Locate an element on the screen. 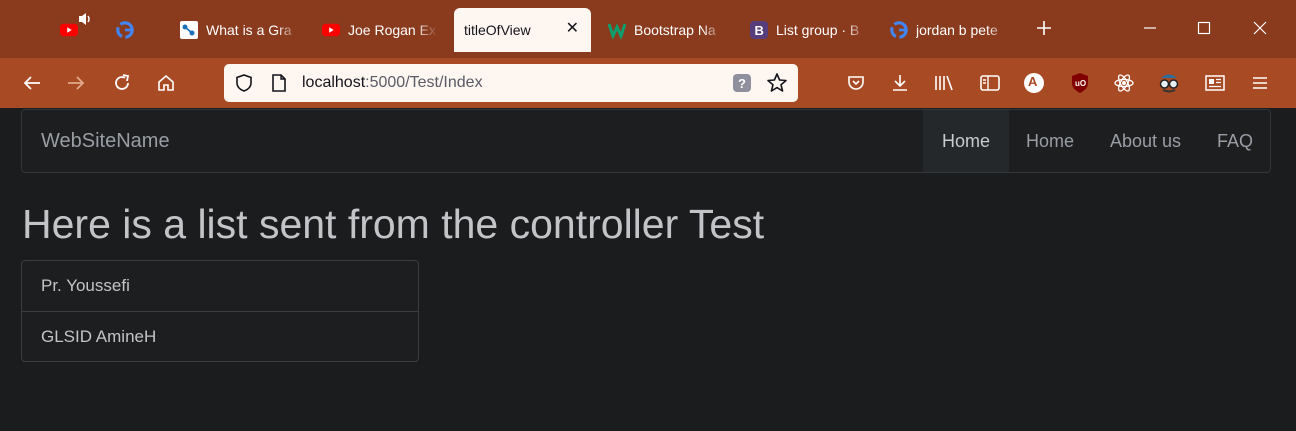 The height and width of the screenshot is (431, 1296). minimize-icon is located at coordinates (1150, 28).